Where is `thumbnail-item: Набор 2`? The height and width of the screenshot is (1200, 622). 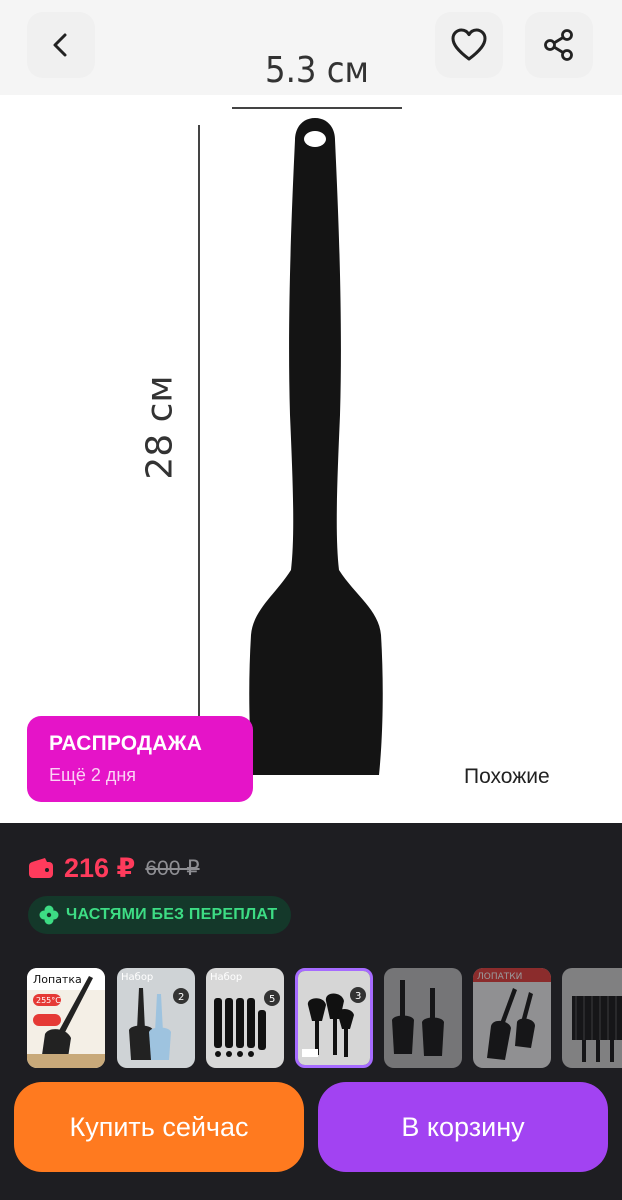
thumbnail-item: Набор 2 is located at coordinates (156, 1018).